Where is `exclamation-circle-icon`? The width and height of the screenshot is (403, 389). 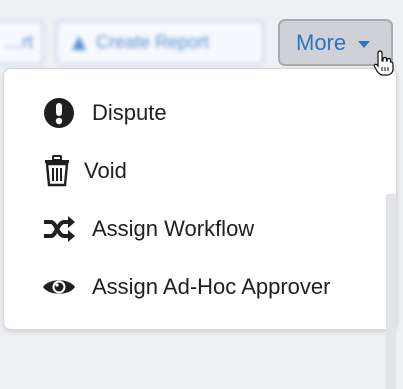
exclamation-circle-icon is located at coordinates (59, 113).